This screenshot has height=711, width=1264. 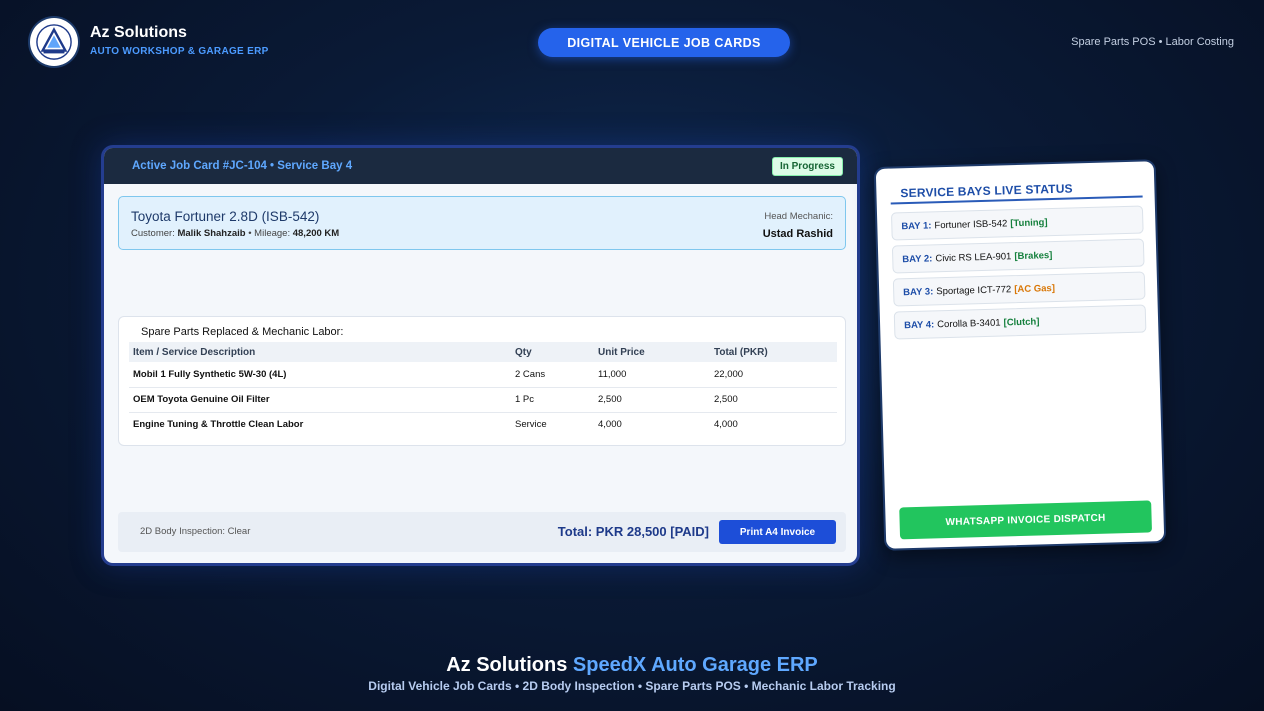 What do you see at coordinates (726, 425) in the screenshot?
I see `item-total: 4,000` at bounding box center [726, 425].